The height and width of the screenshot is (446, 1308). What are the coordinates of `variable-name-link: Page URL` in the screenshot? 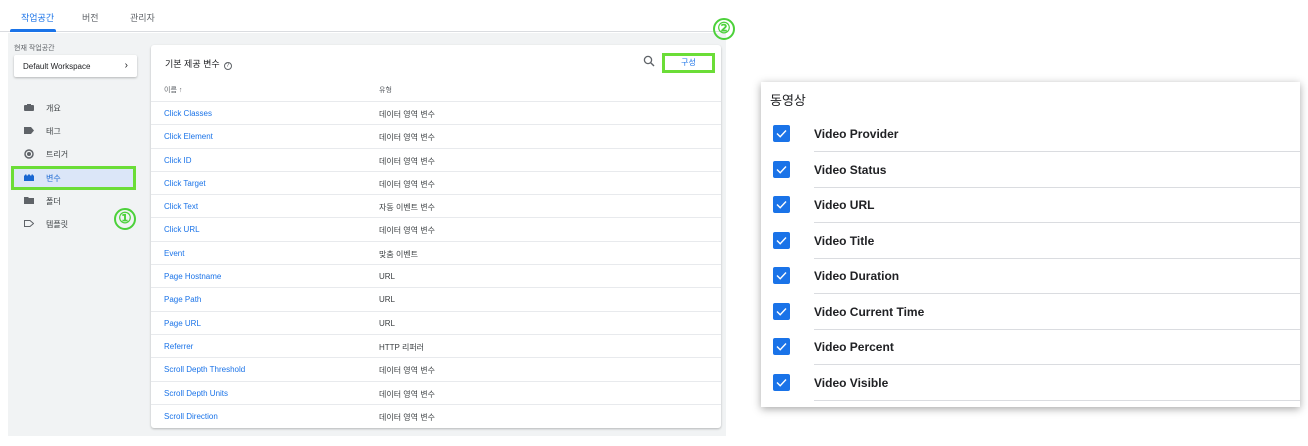 It's located at (182, 323).